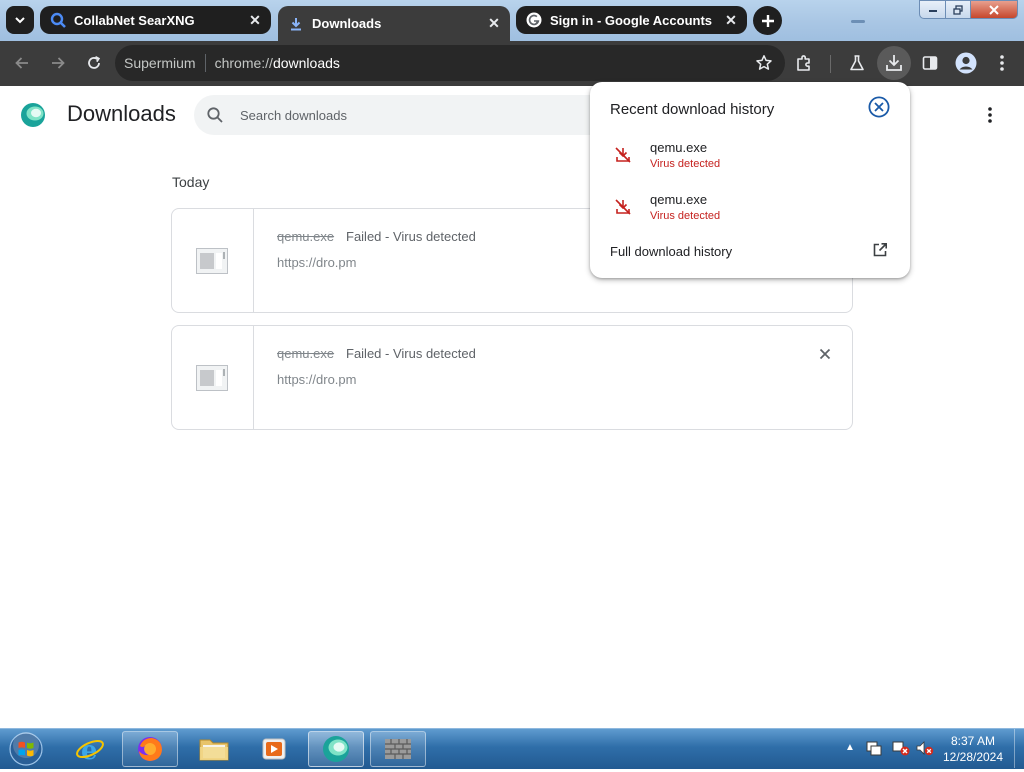  What do you see at coordinates (966, 63) in the screenshot?
I see `profile-button` at bounding box center [966, 63].